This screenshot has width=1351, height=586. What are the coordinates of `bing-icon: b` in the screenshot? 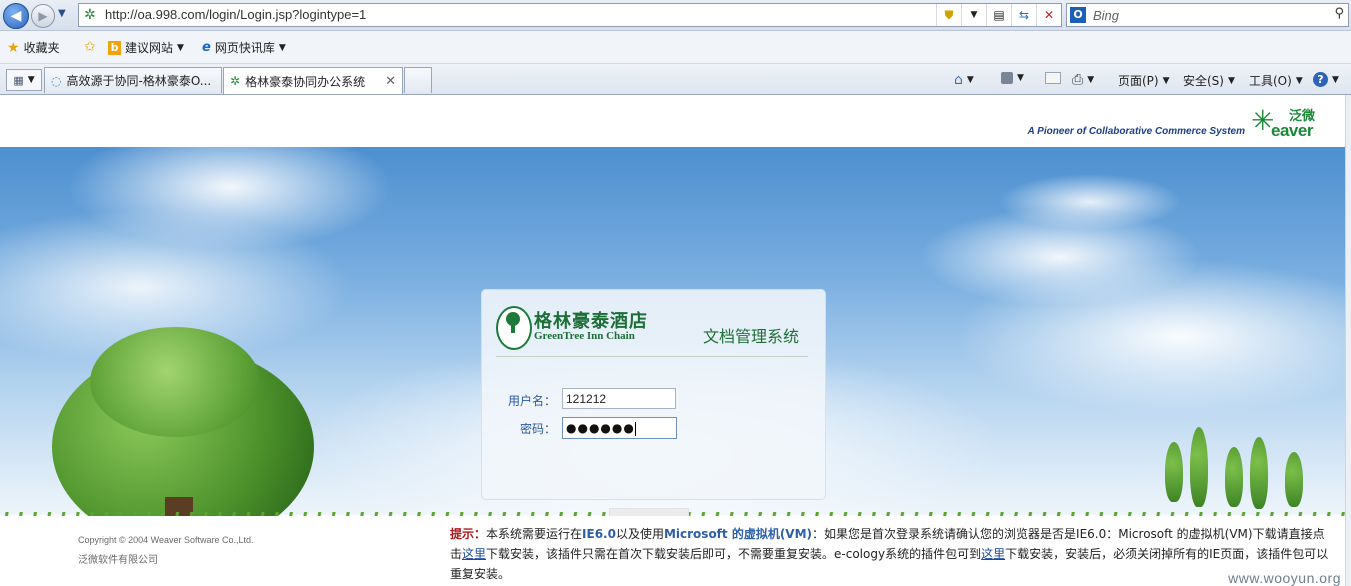 It's located at (114, 47).